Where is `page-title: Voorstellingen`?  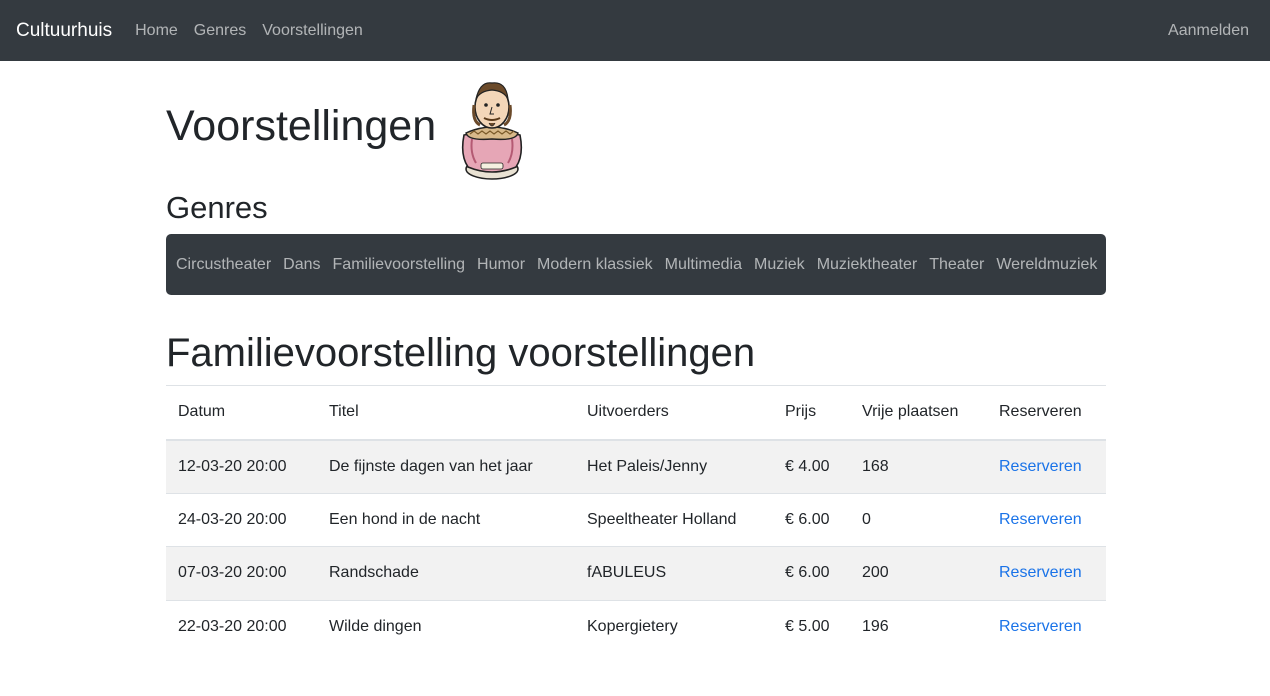 page-title: Voorstellingen is located at coordinates (301, 125).